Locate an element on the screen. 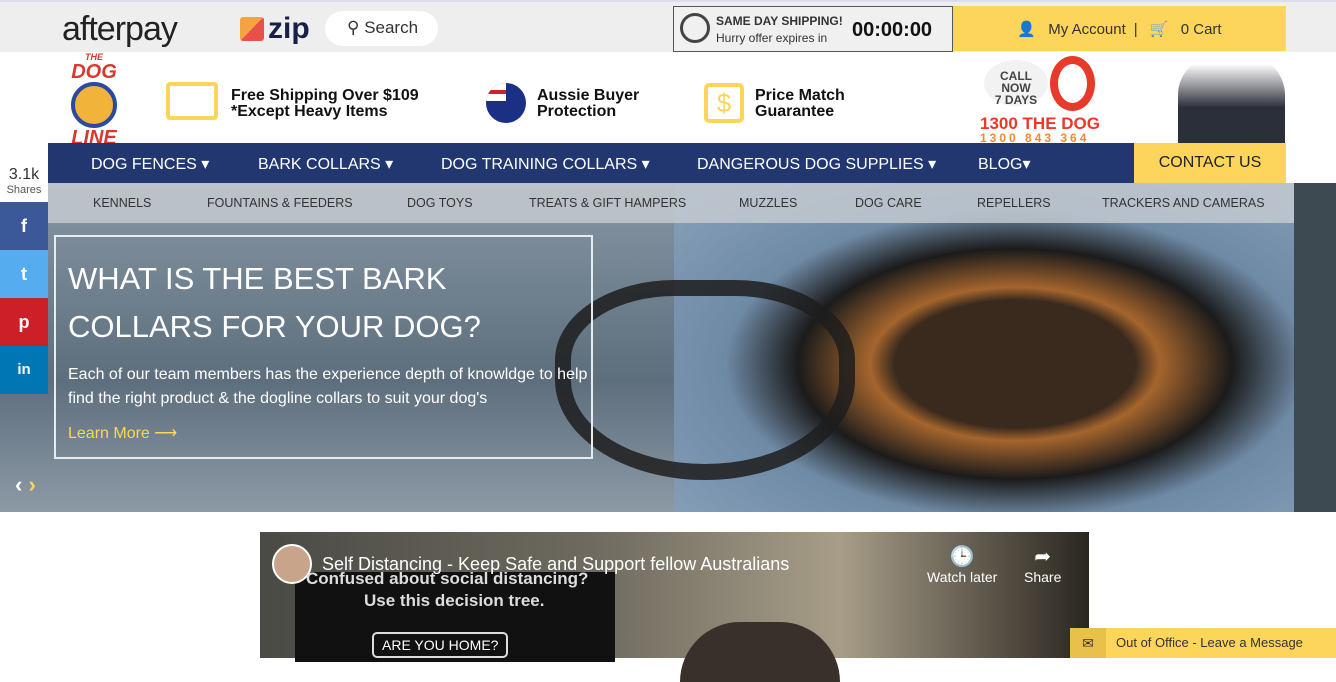 This screenshot has width=1336, height=682. bark-collar-image is located at coordinates (705, 380).